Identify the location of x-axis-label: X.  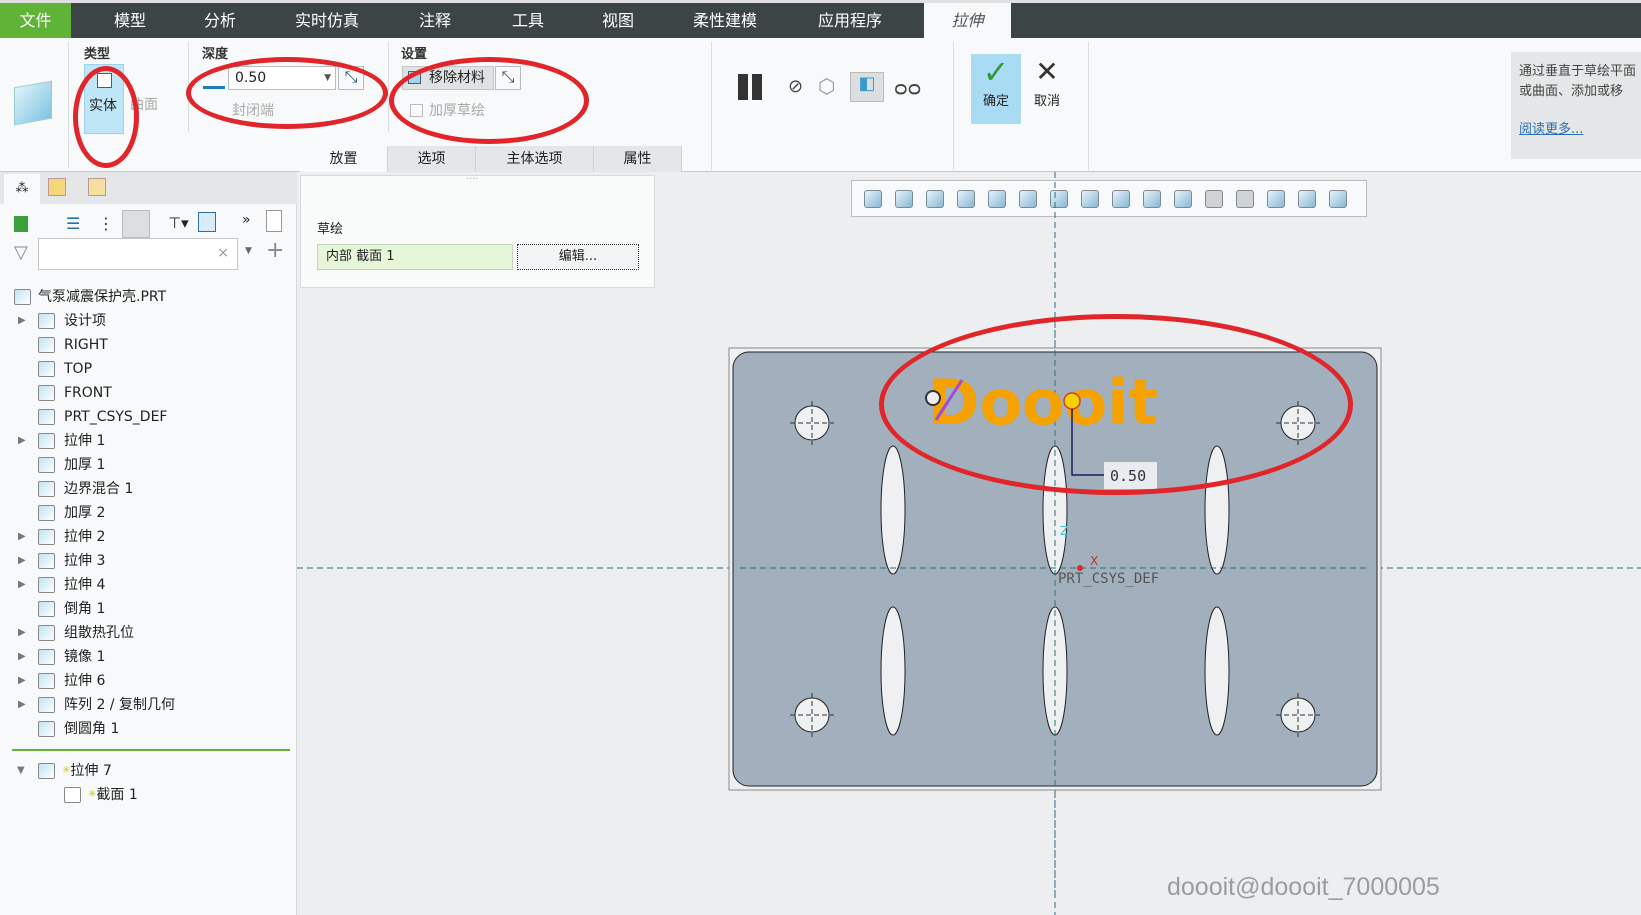
(1094, 561).